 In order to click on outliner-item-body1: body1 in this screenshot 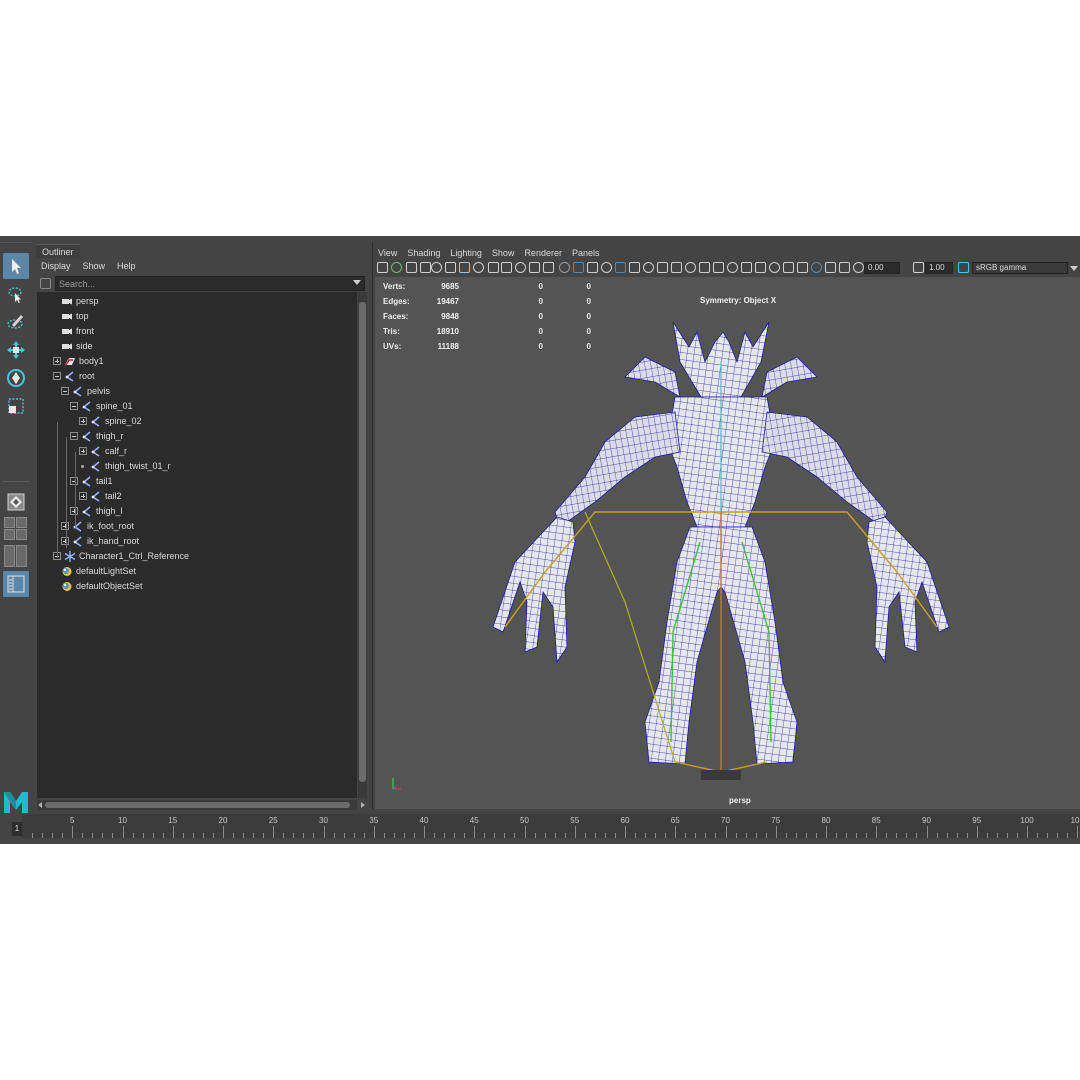, I will do `click(196, 361)`.